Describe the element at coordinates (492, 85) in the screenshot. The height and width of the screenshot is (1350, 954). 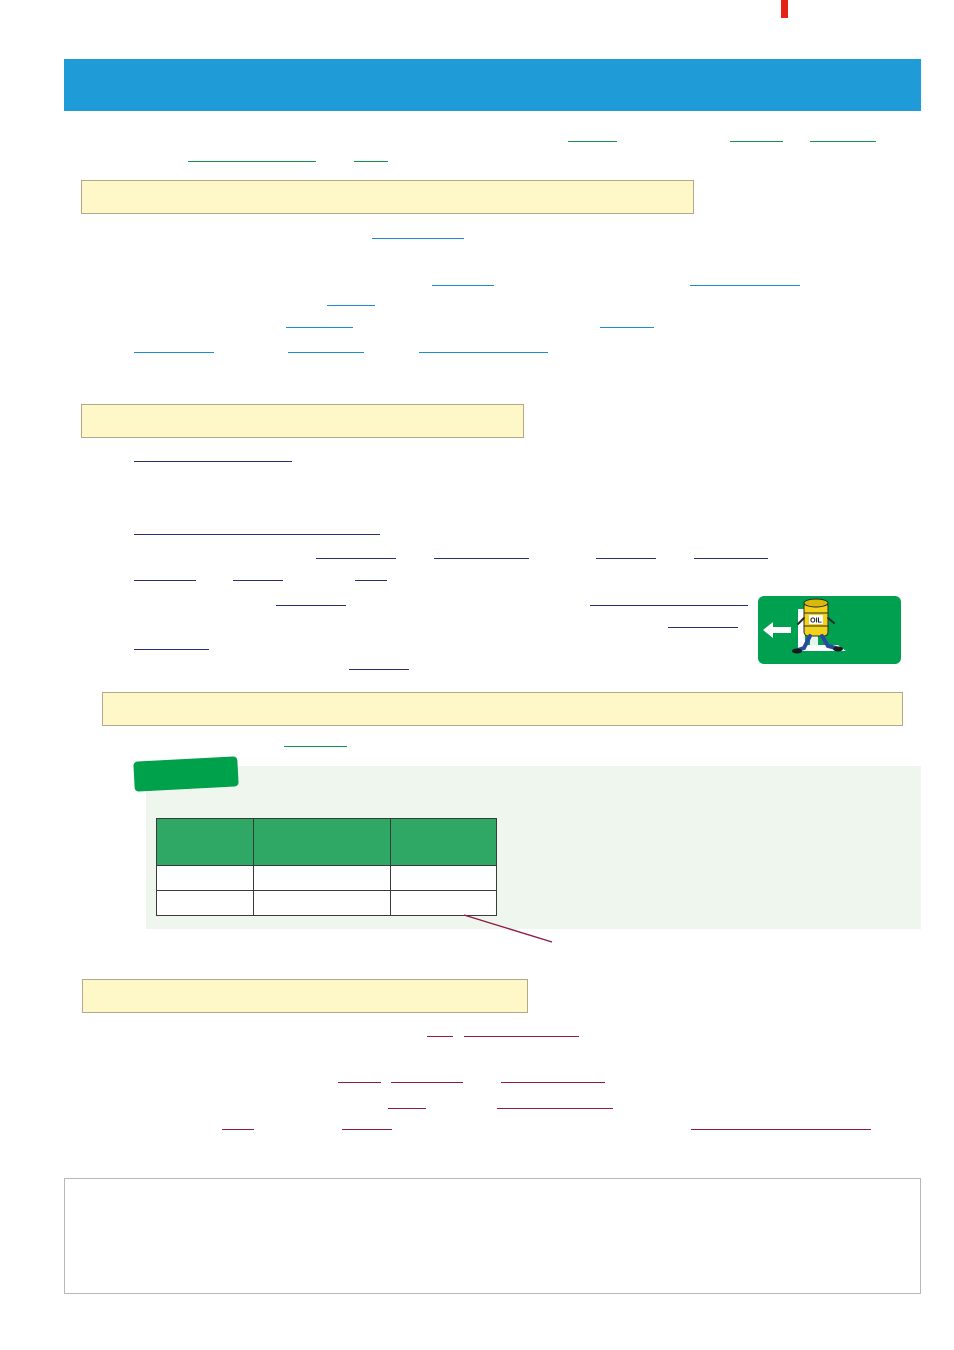
I see `page-title-bar` at that location.